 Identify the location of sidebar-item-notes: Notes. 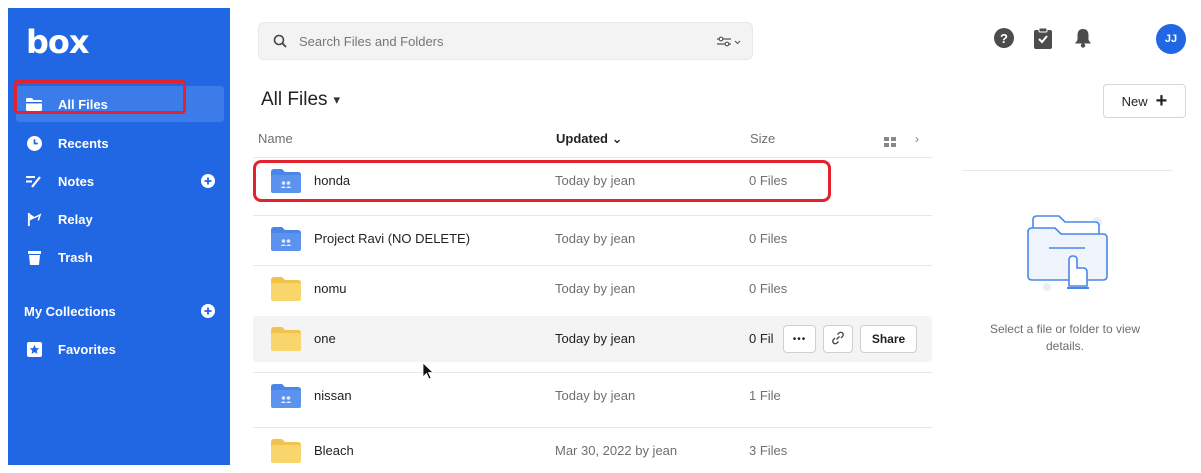
(120, 181).